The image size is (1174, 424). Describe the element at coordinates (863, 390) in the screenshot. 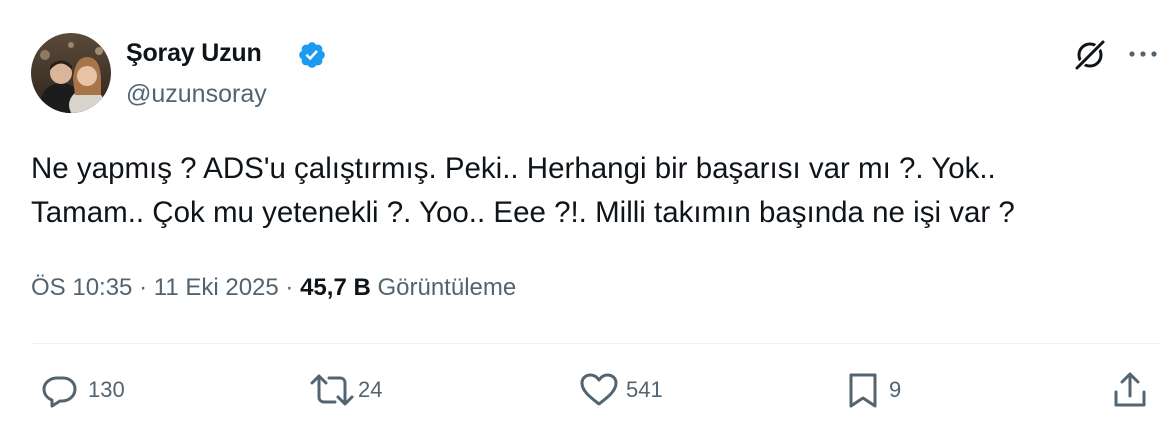

I see `bookmark-icon` at that location.